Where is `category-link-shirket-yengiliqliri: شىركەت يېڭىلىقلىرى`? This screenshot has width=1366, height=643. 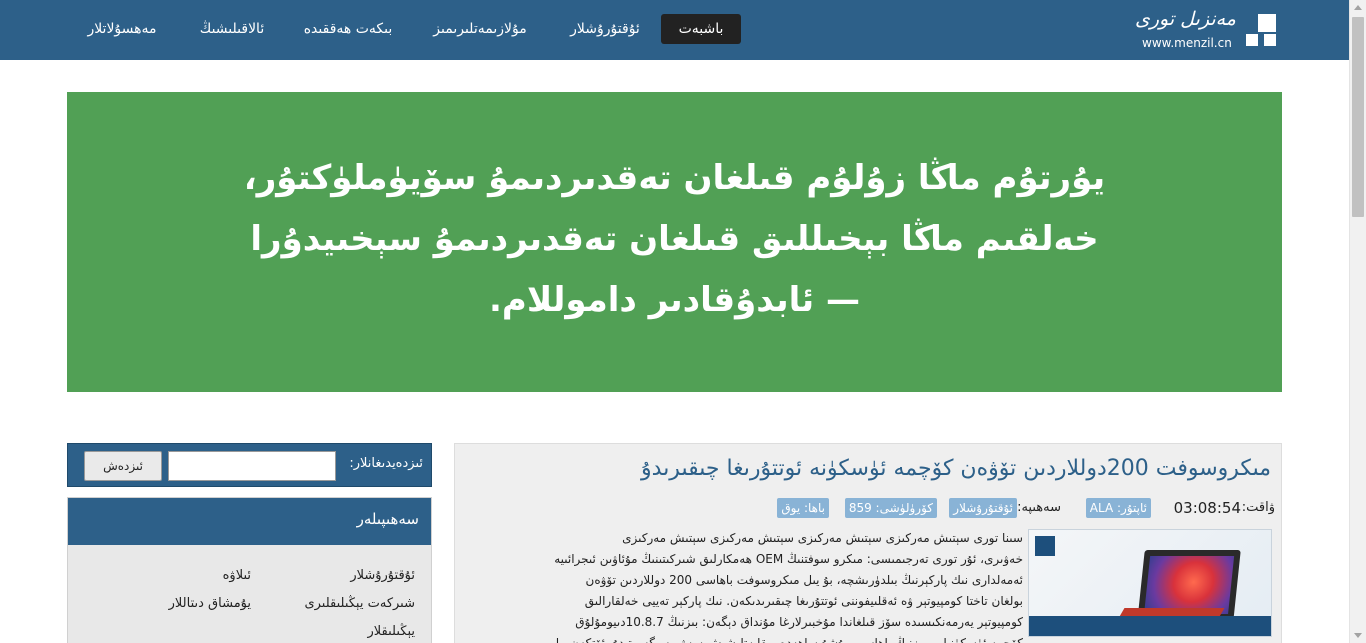
category-link-shirket-yengiliqliri: شىركەت يېڭىلىقلىرى is located at coordinates (359, 603).